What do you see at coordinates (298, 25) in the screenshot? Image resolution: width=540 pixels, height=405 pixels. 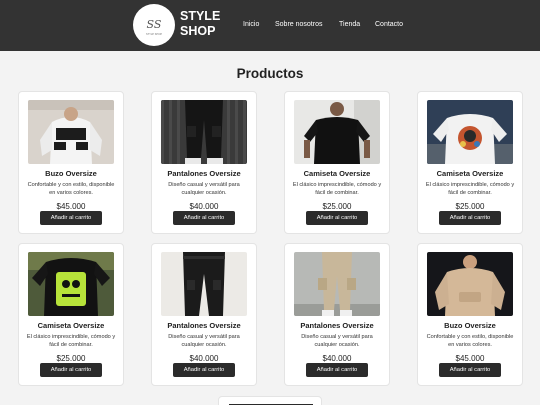 I see `nav-link-sobre-nosotros: Sobre nosotros` at bounding box center [298, 25].